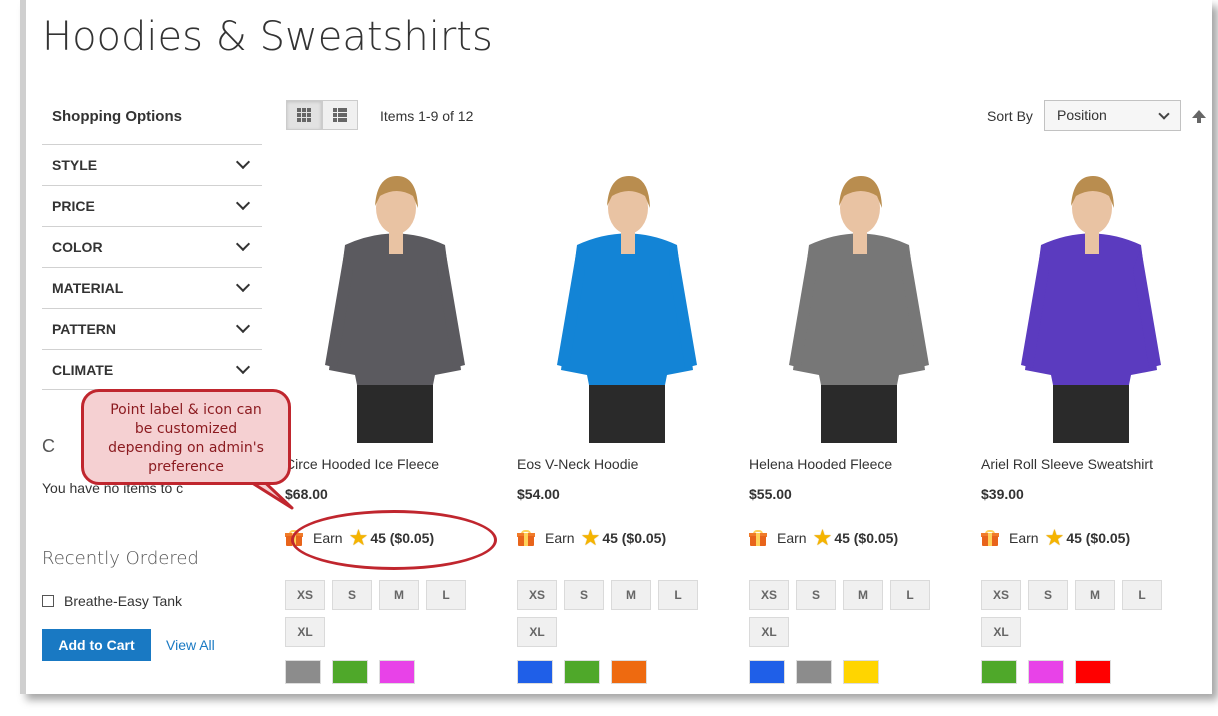 The width and height of the screenshot is (1218, 716). What do you see at coordinates (1010, 116) in the screenshot?
I see `sort-by-label: Sort By` at bounding box center [1010, 116].